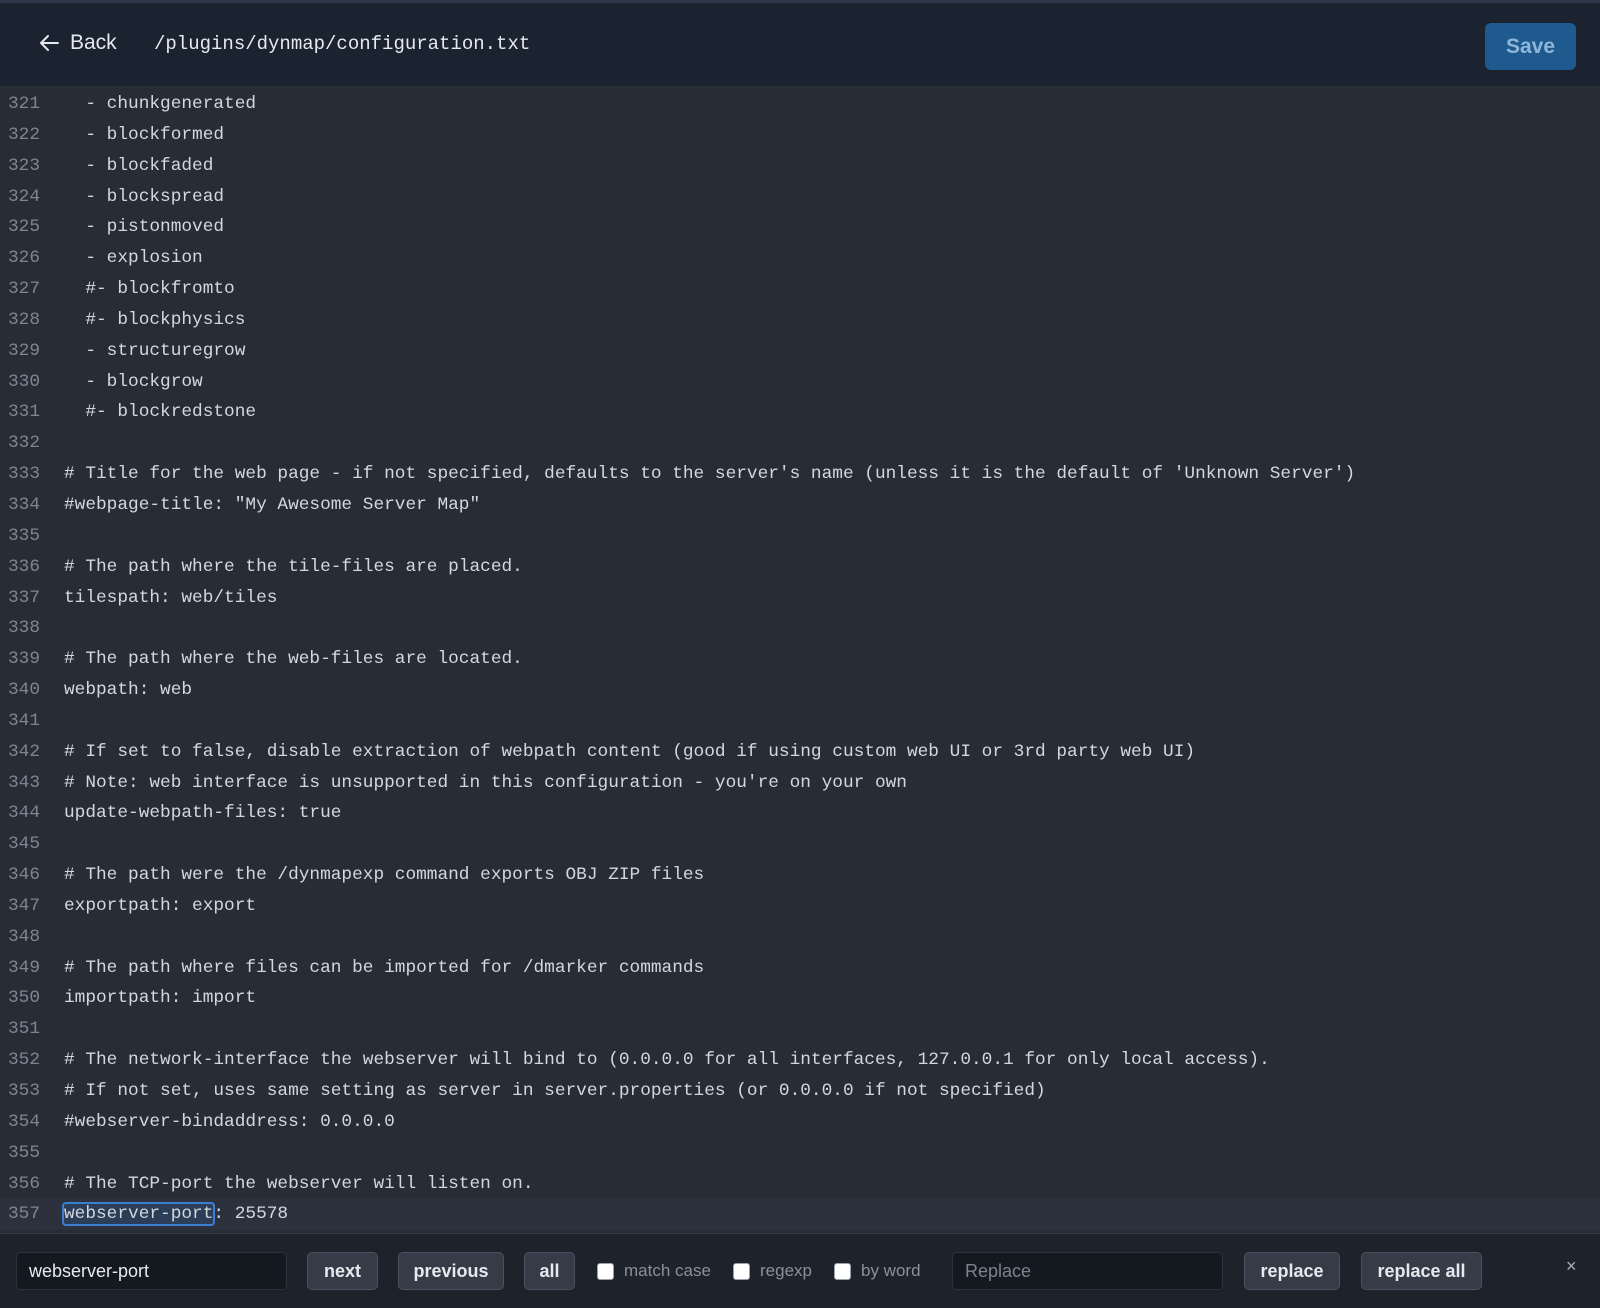 The image size is (1600, 1308). I want to click on all-button: all, so click(549, 1271).